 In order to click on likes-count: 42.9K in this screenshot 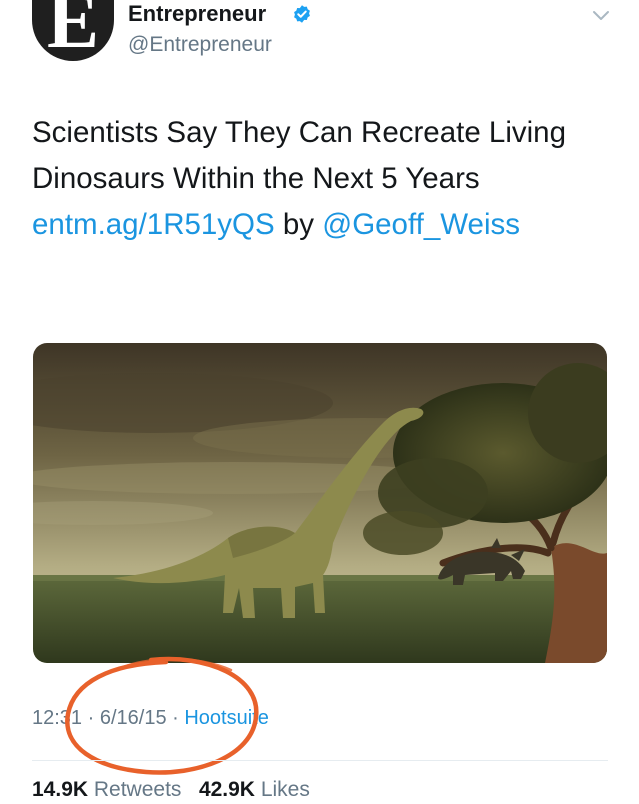, I will do `click(227, 789)`.